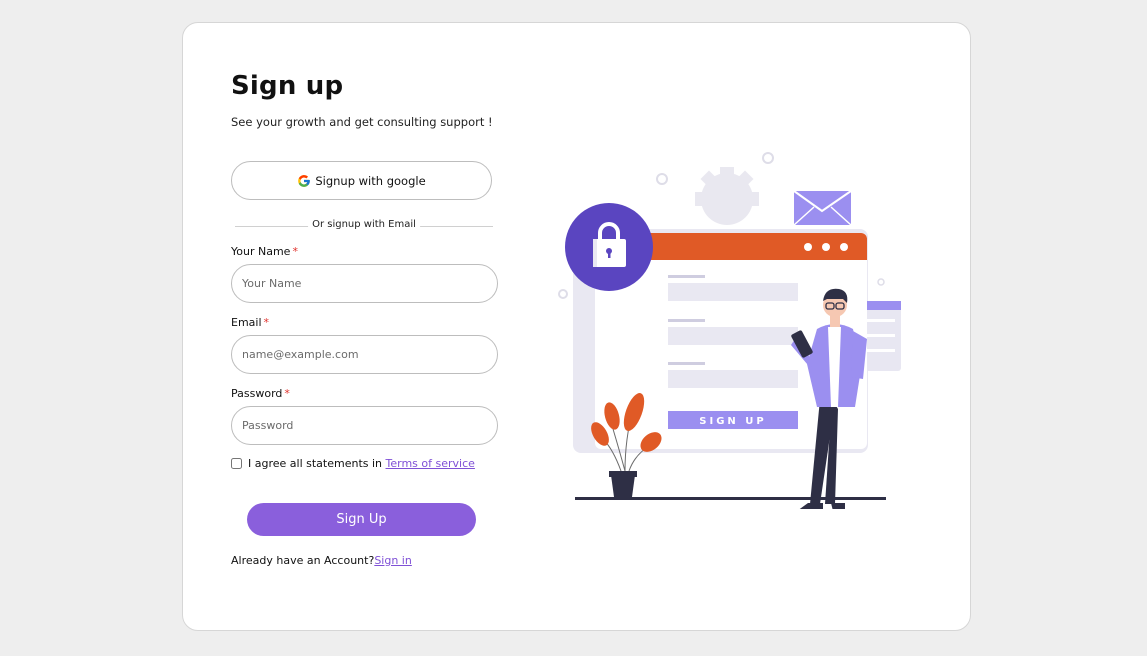  Describe the element at coordinates (287, 86) in the screenshot. I see `page-title: Sign up` at that location.